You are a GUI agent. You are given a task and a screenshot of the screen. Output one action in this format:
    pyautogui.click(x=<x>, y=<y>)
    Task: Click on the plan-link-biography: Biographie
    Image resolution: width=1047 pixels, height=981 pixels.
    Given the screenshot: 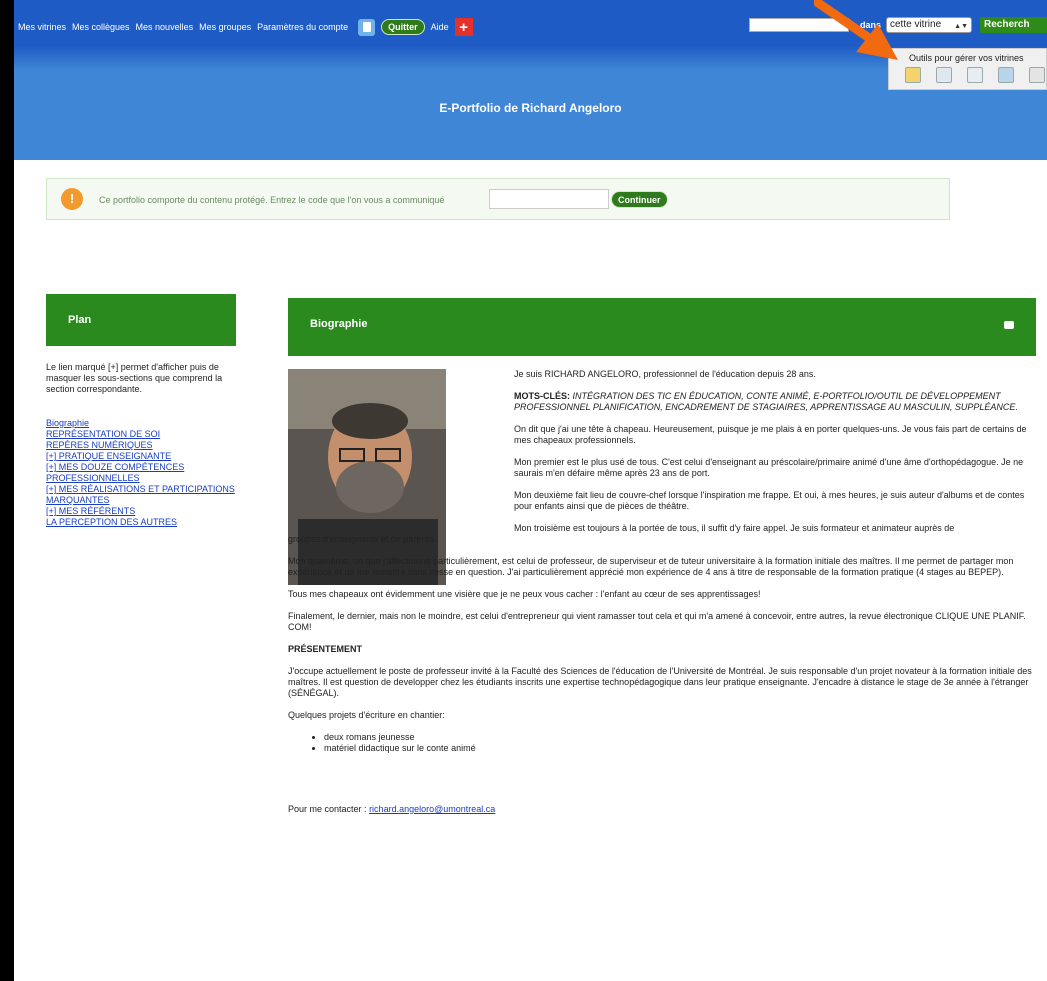 What is the action you would take?
    pyautogui.click(x=141, y=423)
    